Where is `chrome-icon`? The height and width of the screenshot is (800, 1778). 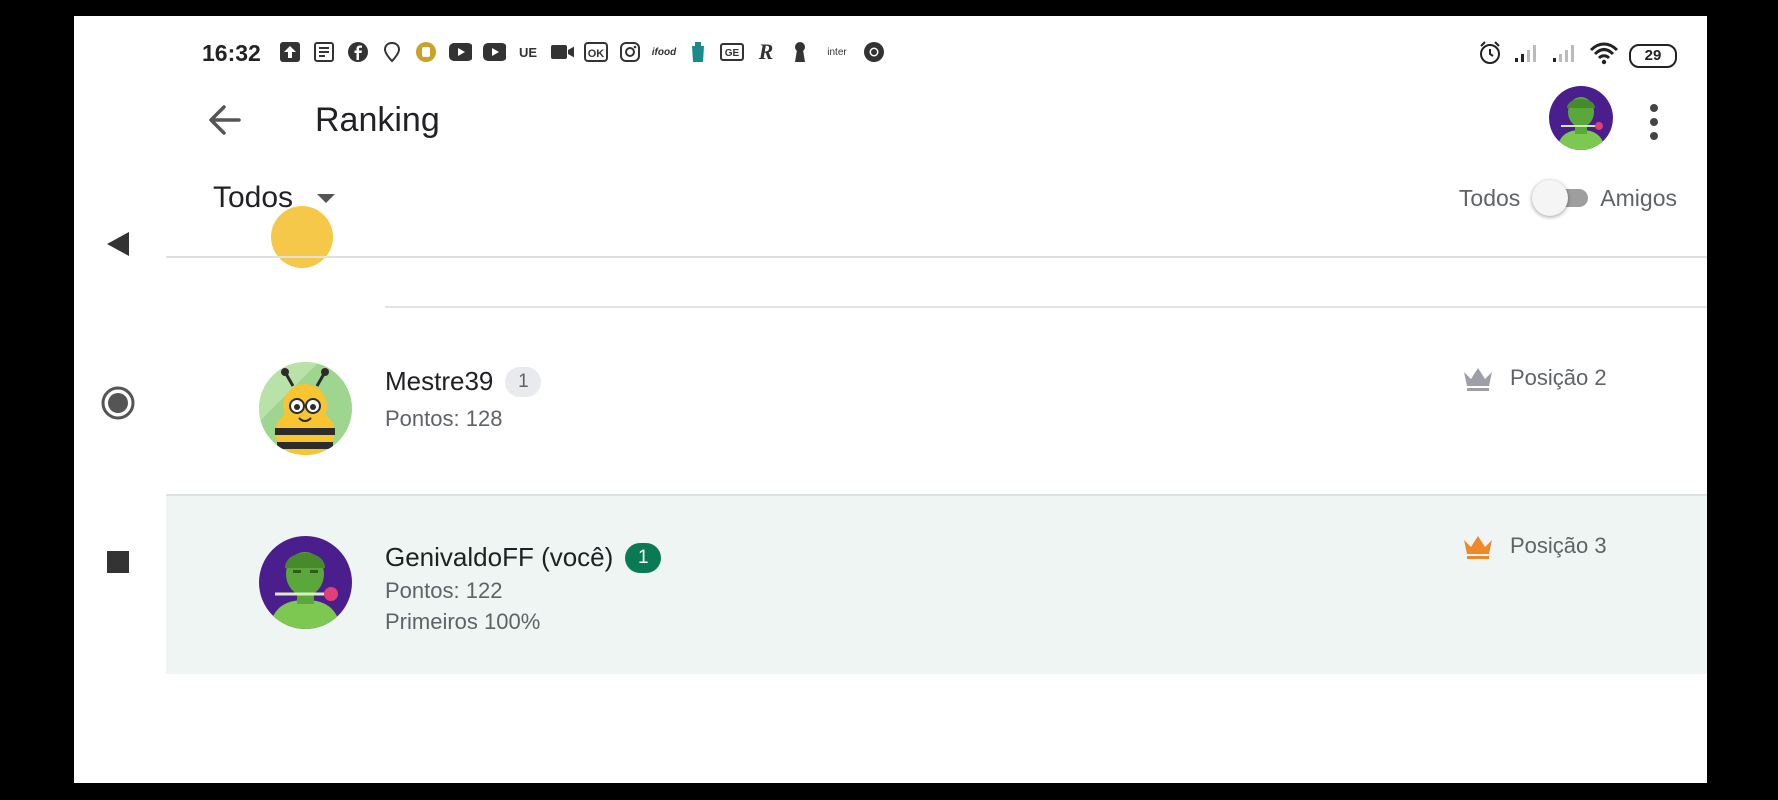
chrome-icon is located at coordinates (874, 52).